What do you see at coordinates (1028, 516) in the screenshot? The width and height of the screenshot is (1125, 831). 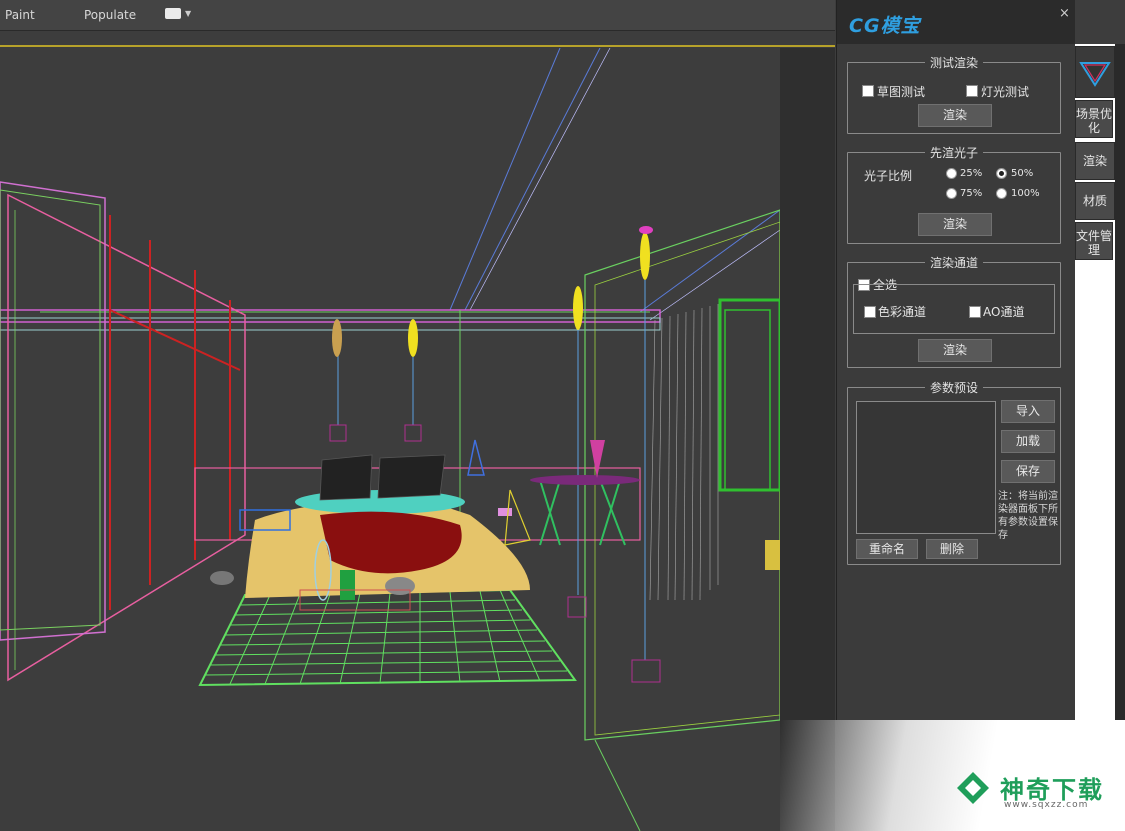 I see `save-note: 注：将当前渲染器面板下所有参数设置保存` at bounding box center [1028, 516].